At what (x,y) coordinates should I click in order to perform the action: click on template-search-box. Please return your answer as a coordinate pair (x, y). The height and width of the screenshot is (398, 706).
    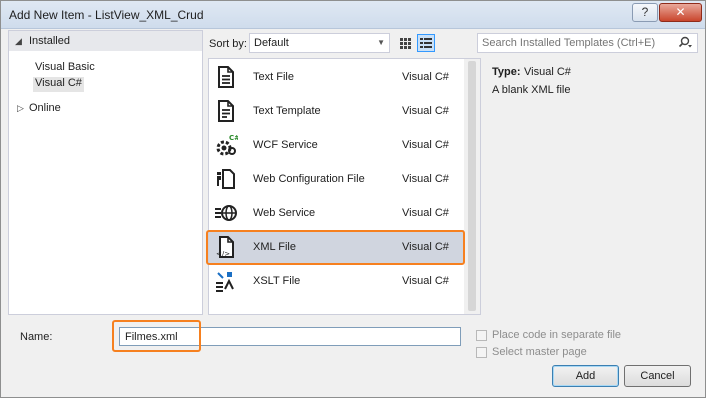
    Looking at the image, I should click on (587, 43).